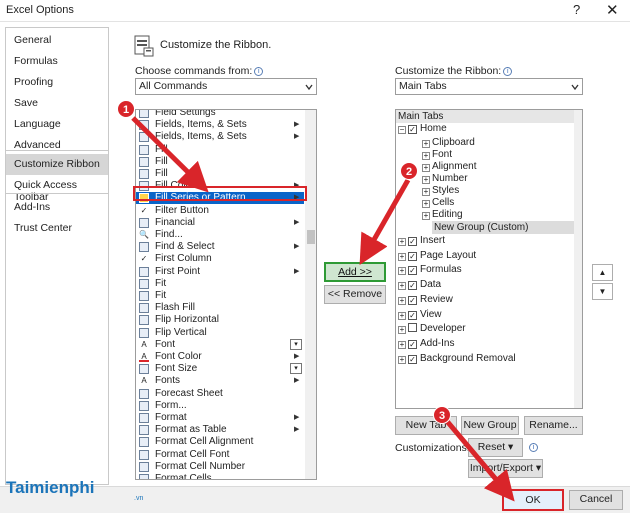 This screenshot has width=630, height=513. Describe the element at coordinates (412, 328) in the screenshot. I see `checkbox-unchecked-icon` at that location.